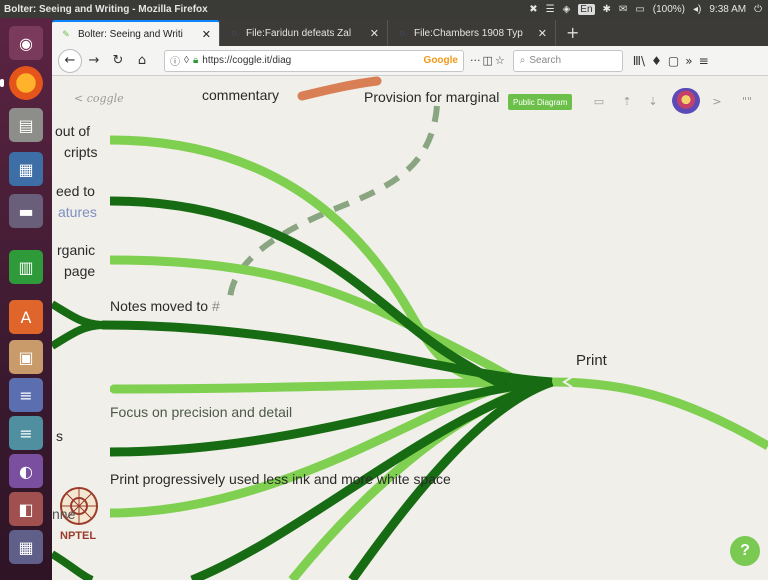  I want to click on node-print: Print, so click(591, 360).